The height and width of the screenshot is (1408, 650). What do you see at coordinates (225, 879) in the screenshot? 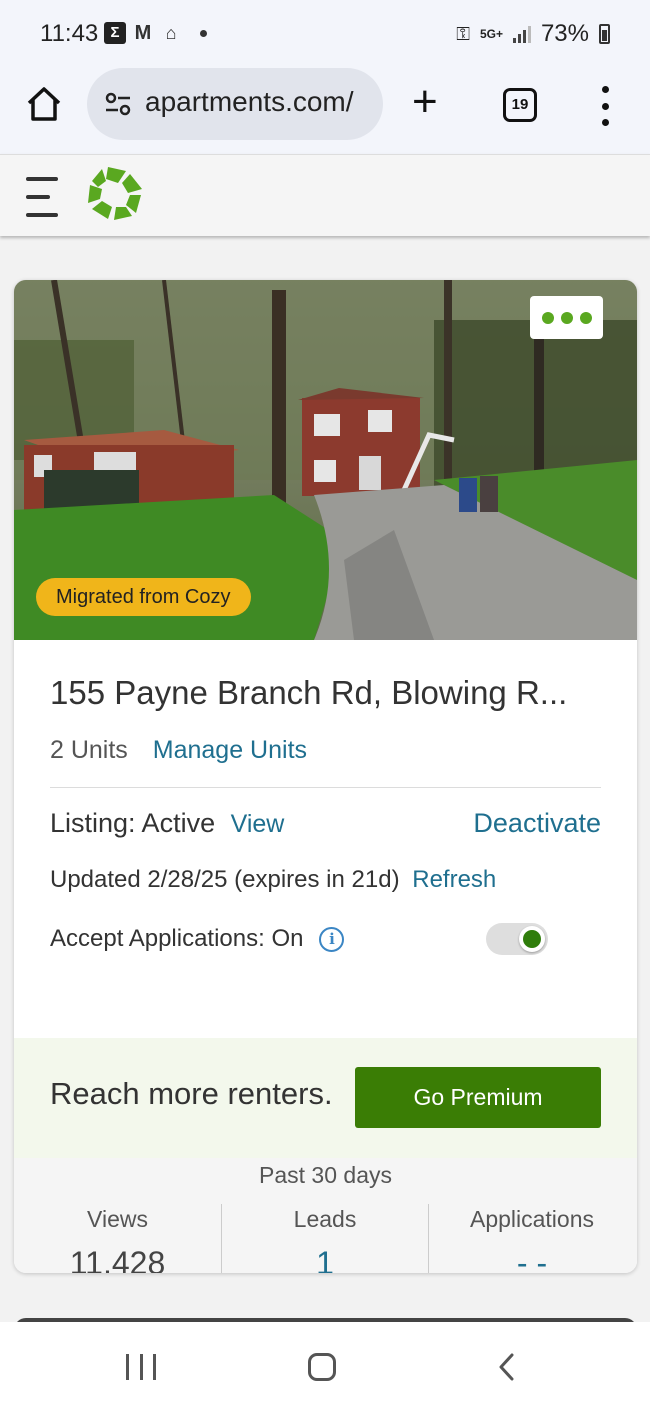
I see `updated-text: Updated 2/28/25 (expires in 21d)` at bounding box center [225, 879].